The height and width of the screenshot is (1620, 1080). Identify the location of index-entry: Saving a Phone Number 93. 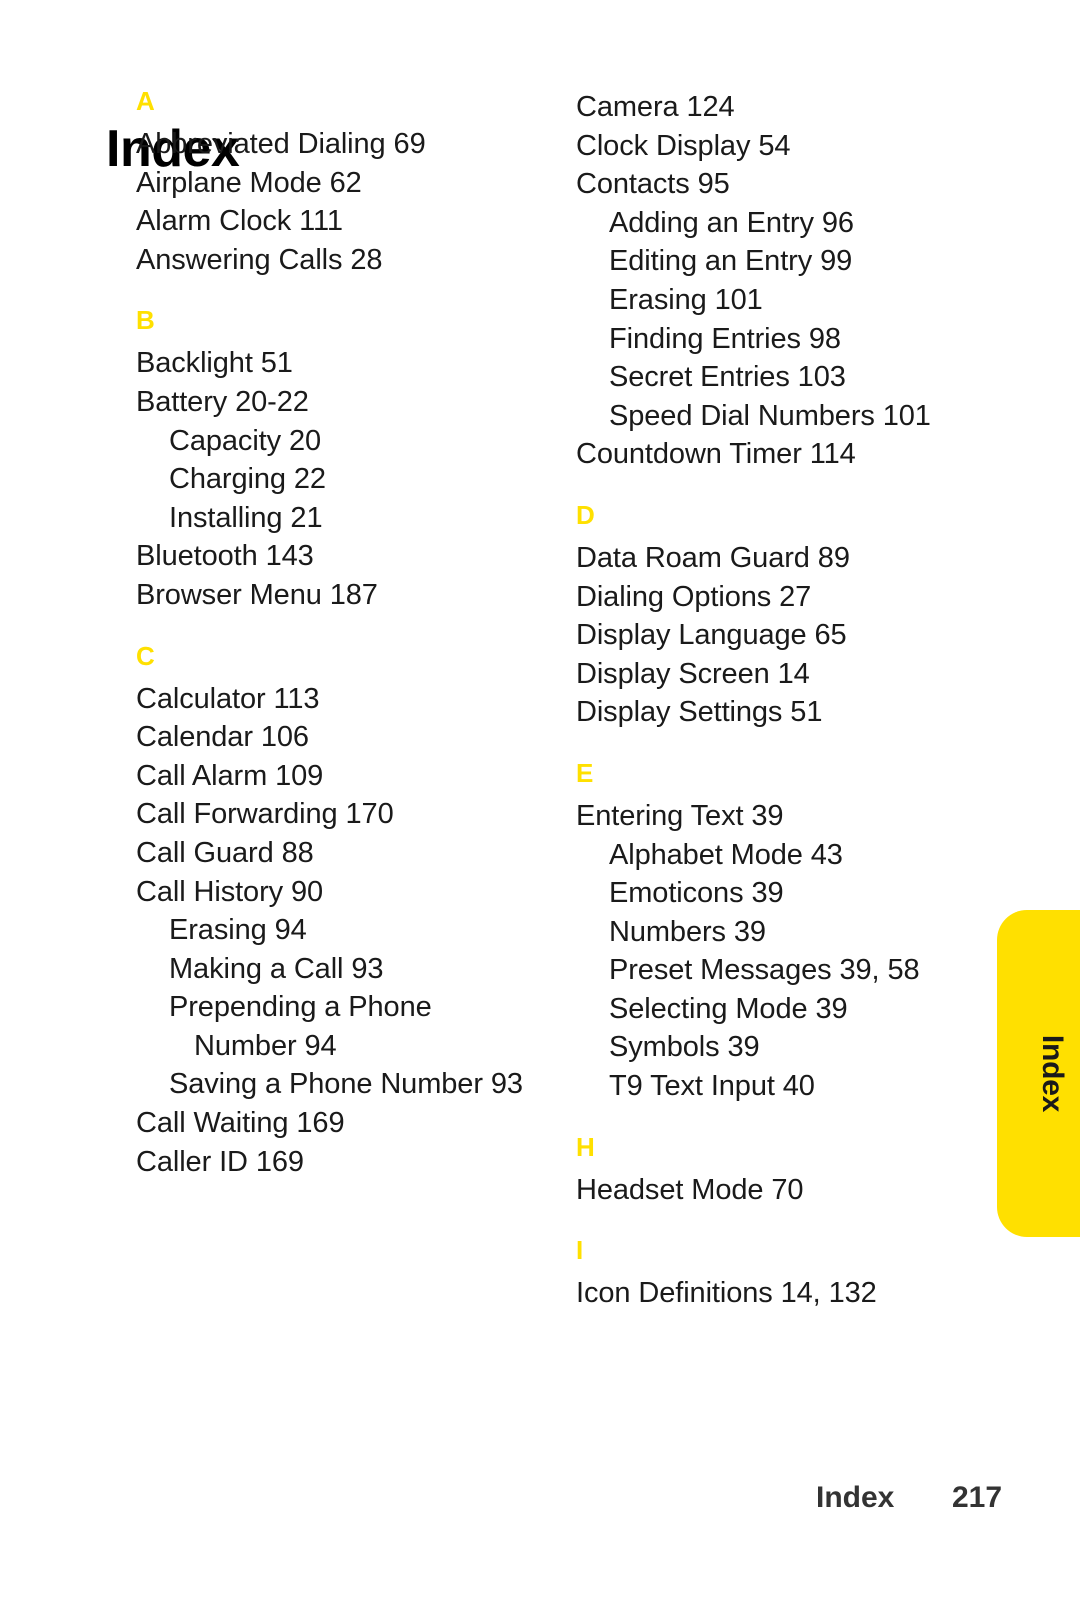
(346, 1084).